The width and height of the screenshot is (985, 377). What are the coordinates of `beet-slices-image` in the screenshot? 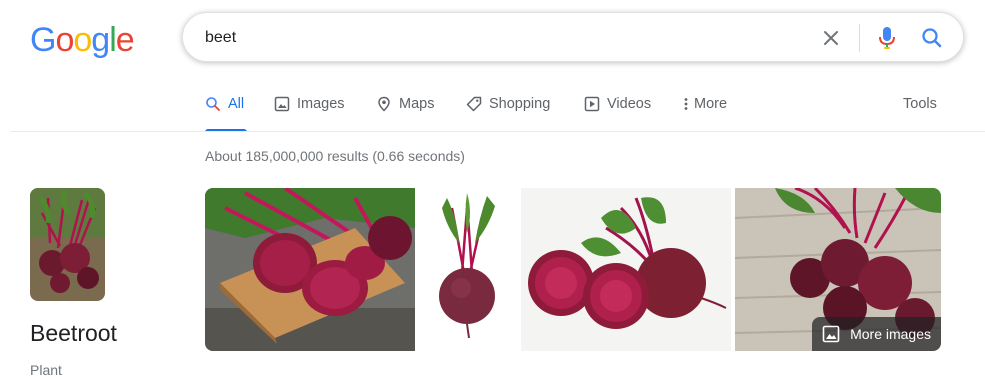 It's located at (310, 269).